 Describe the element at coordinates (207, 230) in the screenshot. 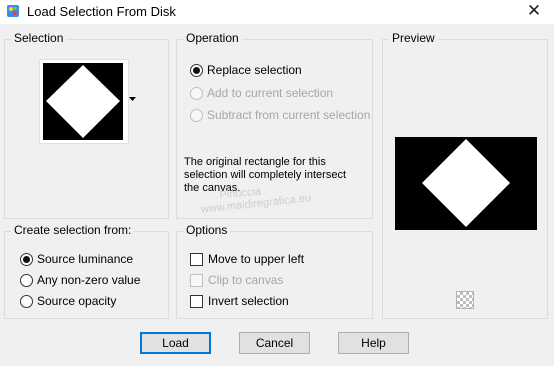

I see `options-group-title: Options` at that location.